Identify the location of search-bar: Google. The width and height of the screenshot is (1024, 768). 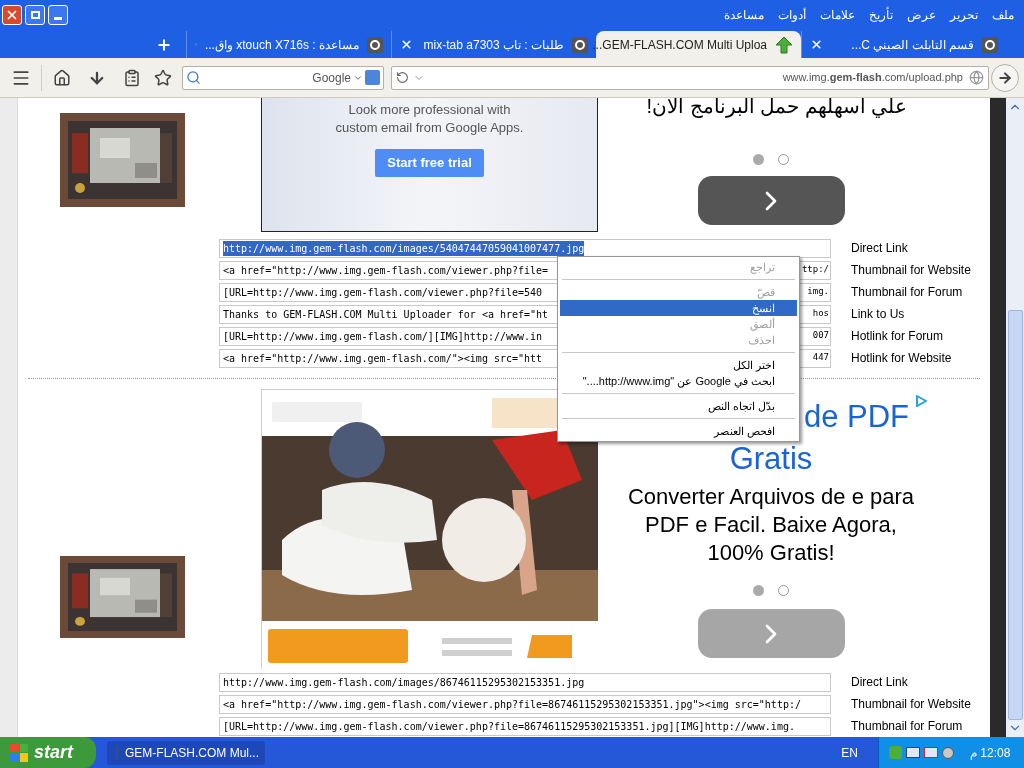
(283, 77).